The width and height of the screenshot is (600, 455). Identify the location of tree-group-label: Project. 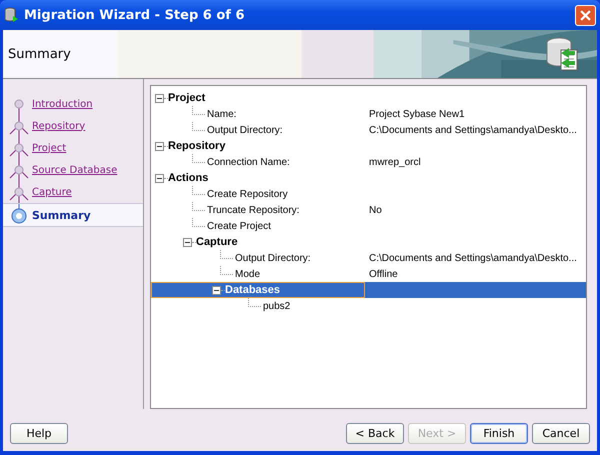
(187, 98).